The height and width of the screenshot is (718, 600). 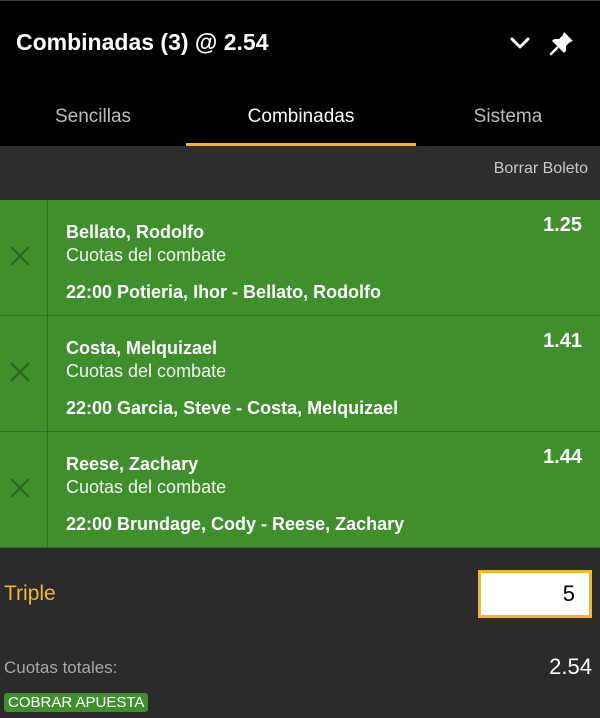 I want to click on selection-name: Bellato, Rodolfo, so click(x=135, y=232).